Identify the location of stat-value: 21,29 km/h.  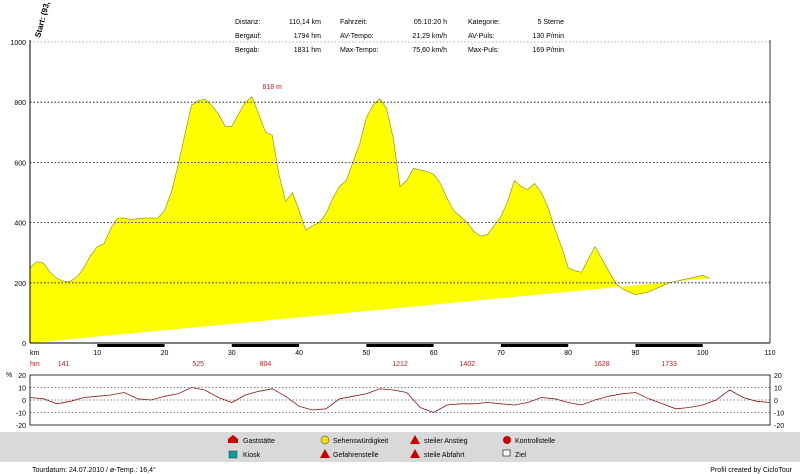
(429, 36).